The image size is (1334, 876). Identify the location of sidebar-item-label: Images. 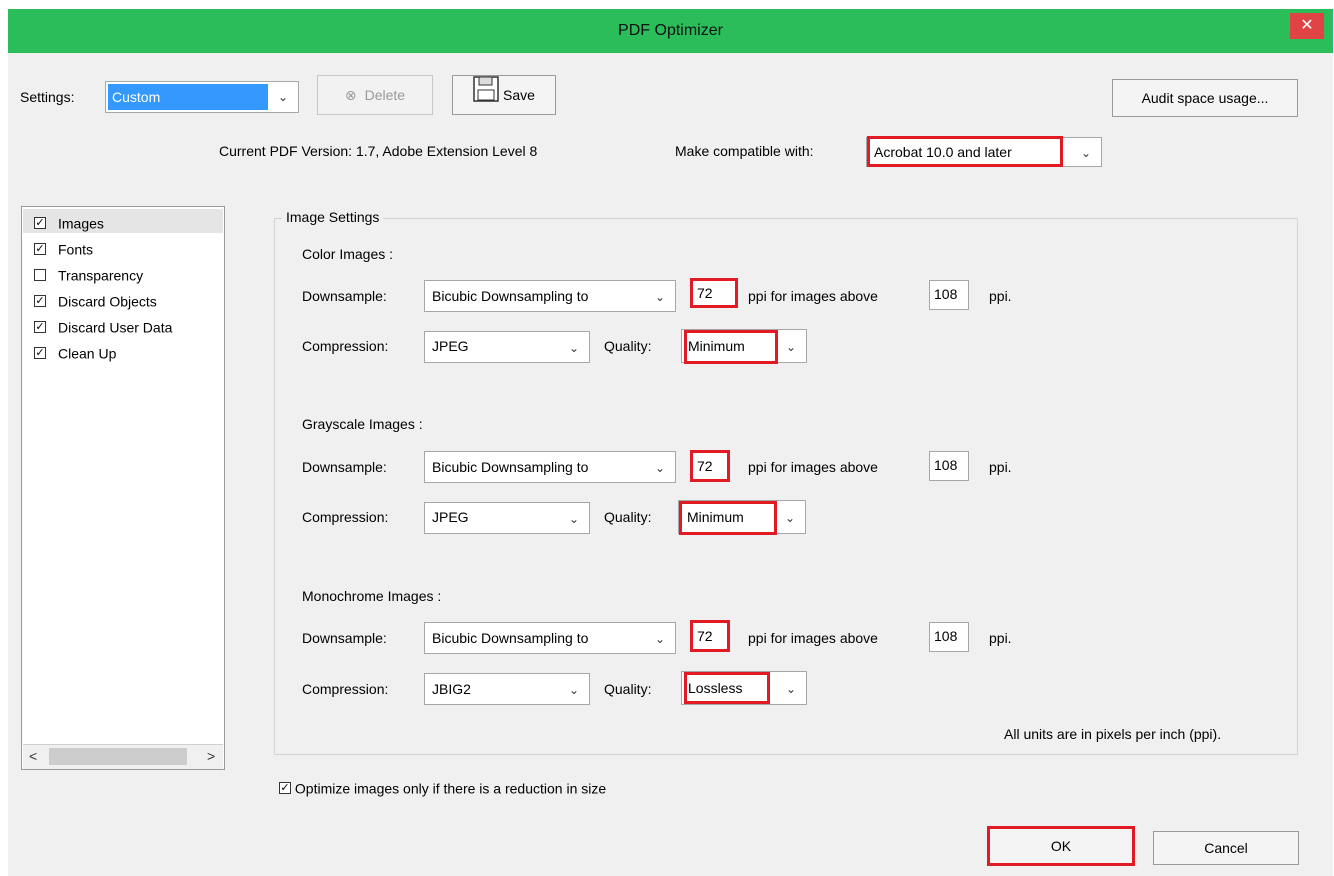
(81, 223).